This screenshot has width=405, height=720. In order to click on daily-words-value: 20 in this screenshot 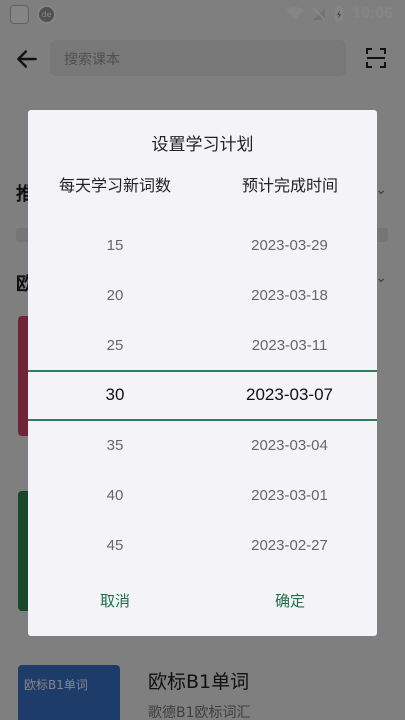, I will do `click(115, 295)`.